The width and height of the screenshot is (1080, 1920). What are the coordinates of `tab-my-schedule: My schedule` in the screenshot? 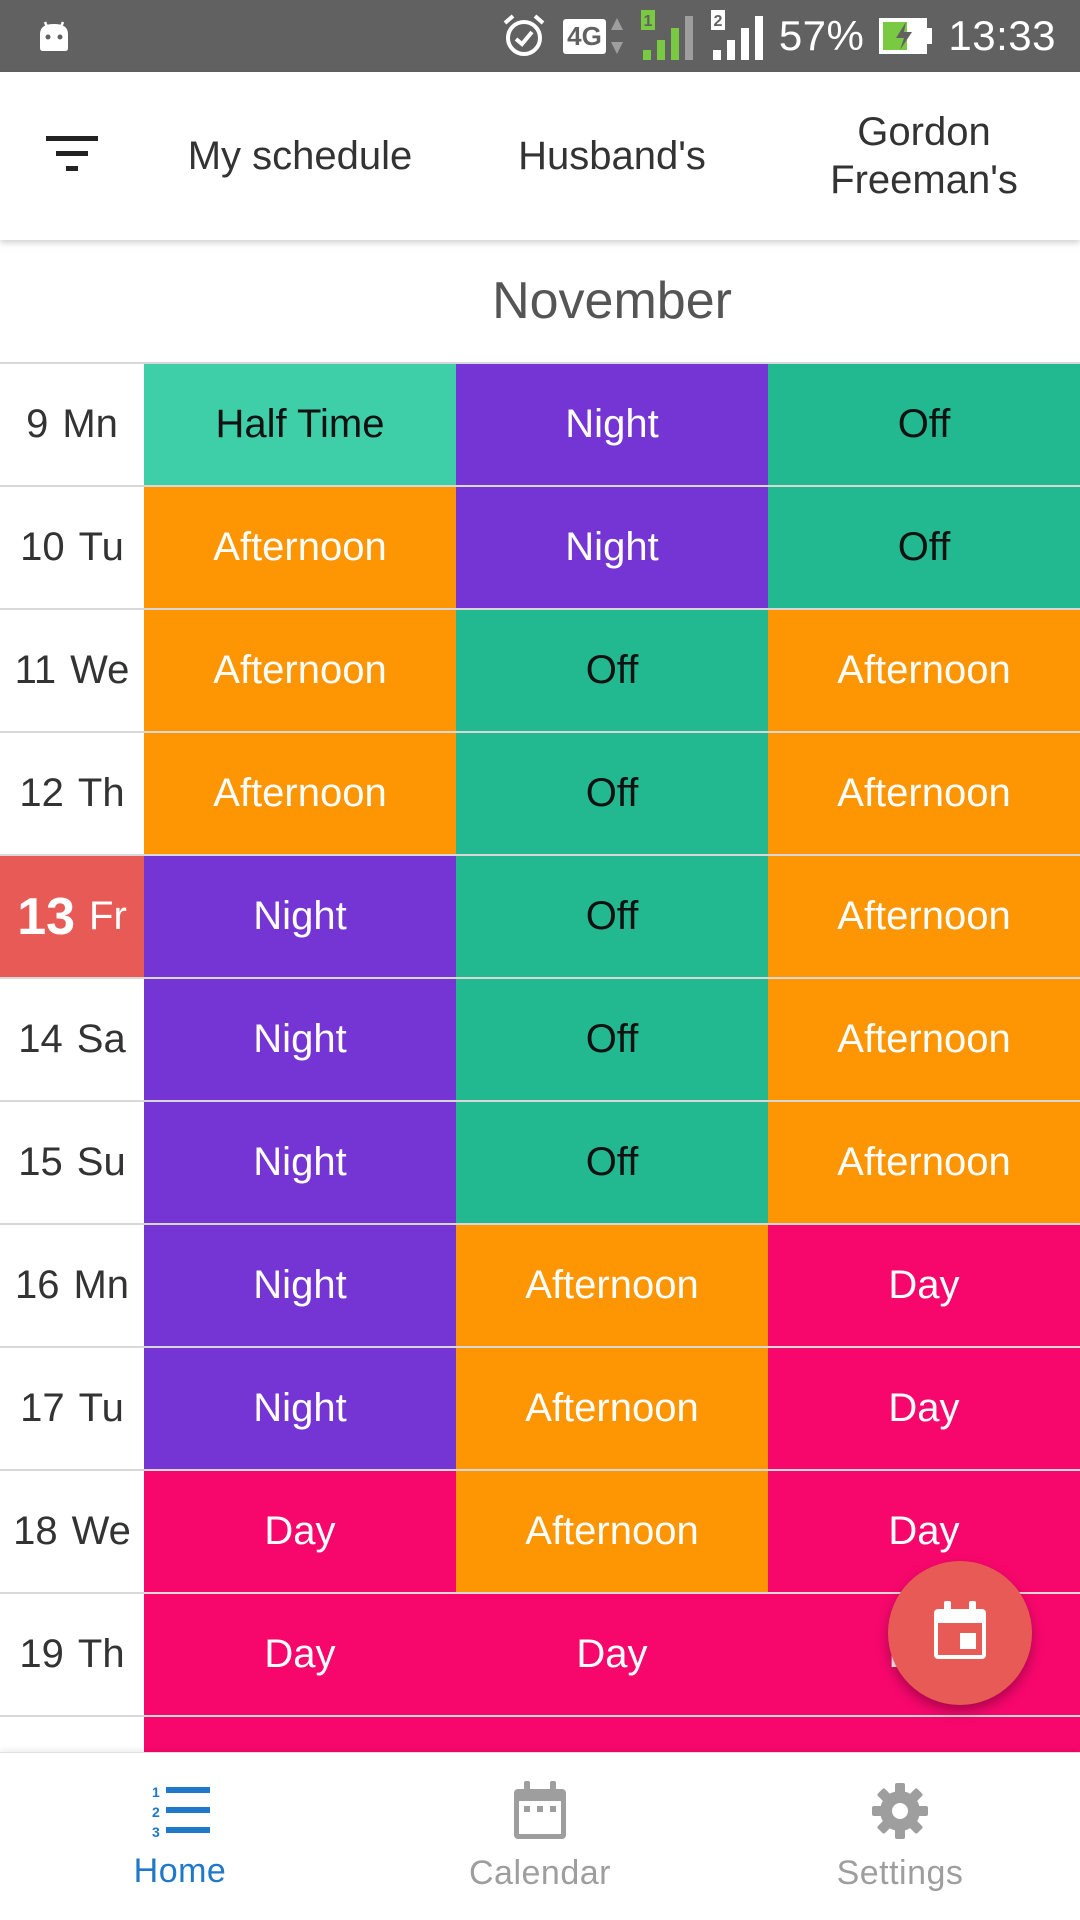 It's located at (300, 156).